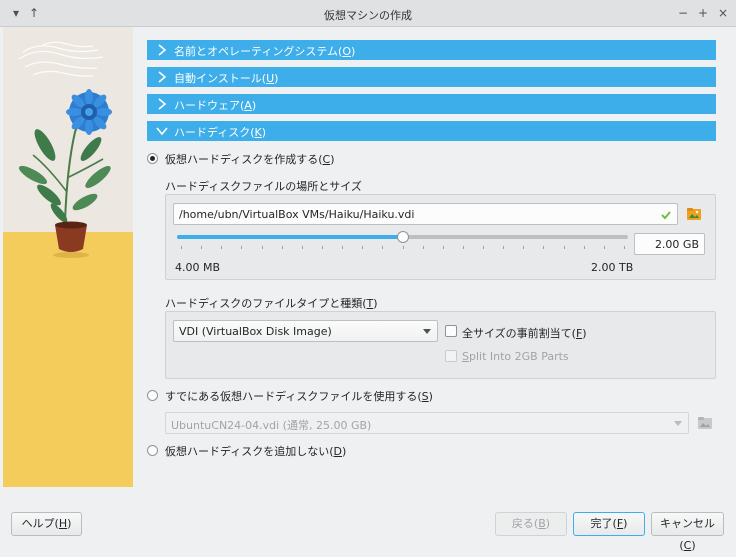  Describe the element at coordinates (68, 257) in the screenshot. I see `wizard-illustration` at that location.